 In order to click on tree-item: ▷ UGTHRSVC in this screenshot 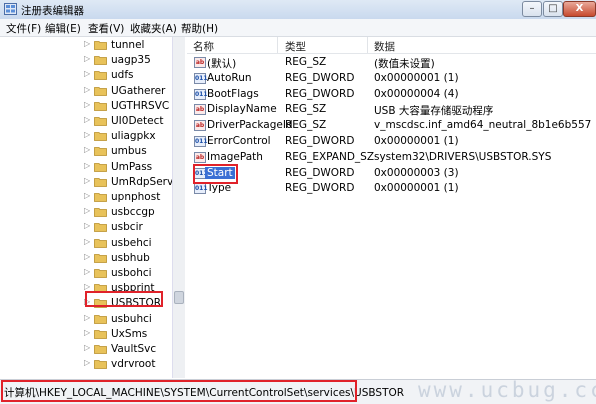, I will do `click(128, 106)`.